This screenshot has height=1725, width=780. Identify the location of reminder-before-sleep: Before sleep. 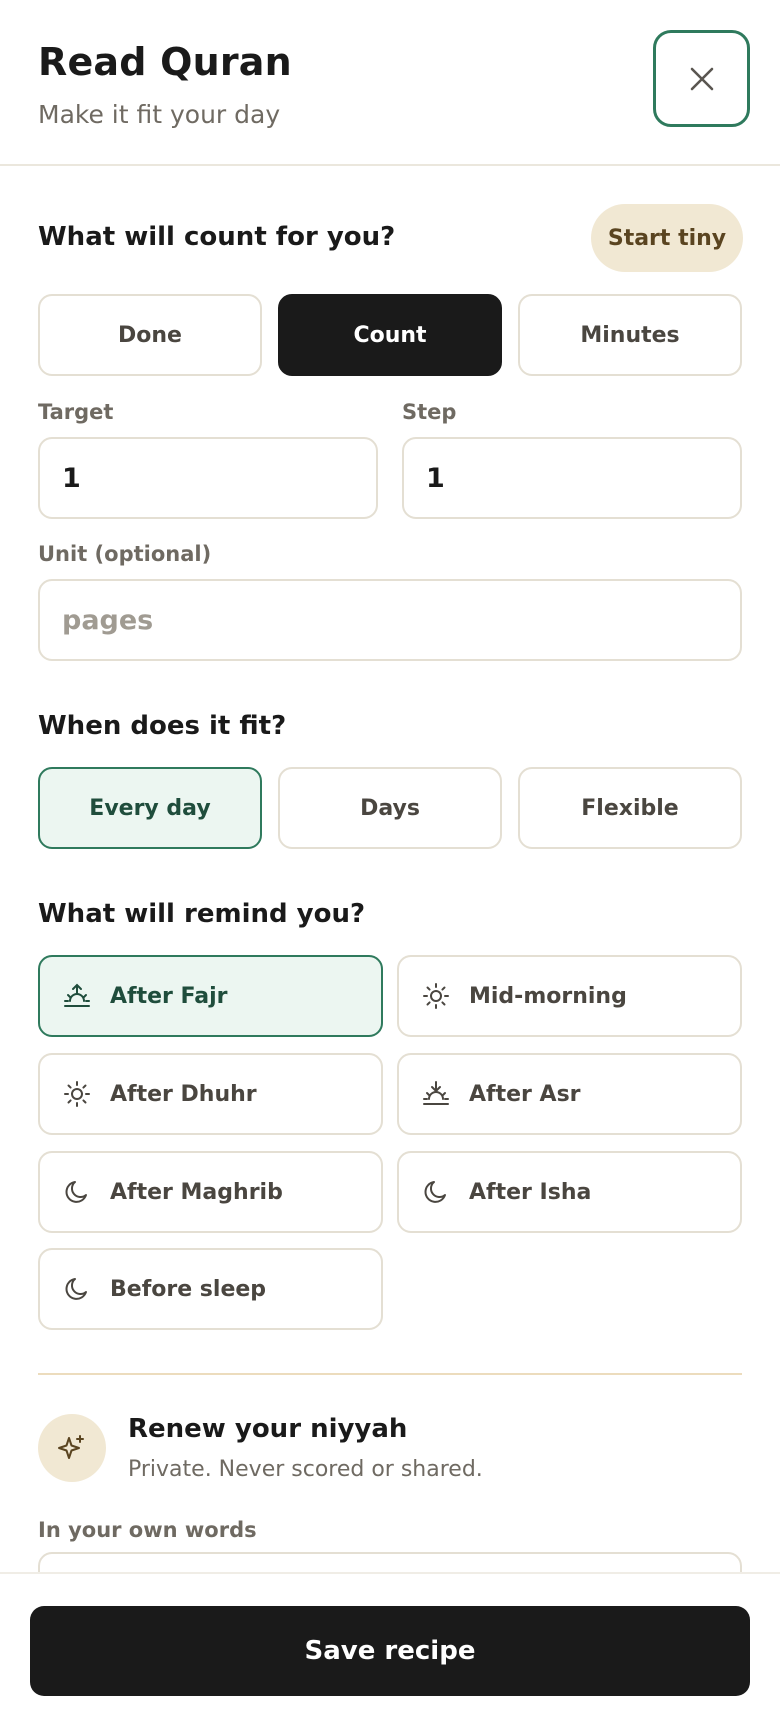
(210, 1289).